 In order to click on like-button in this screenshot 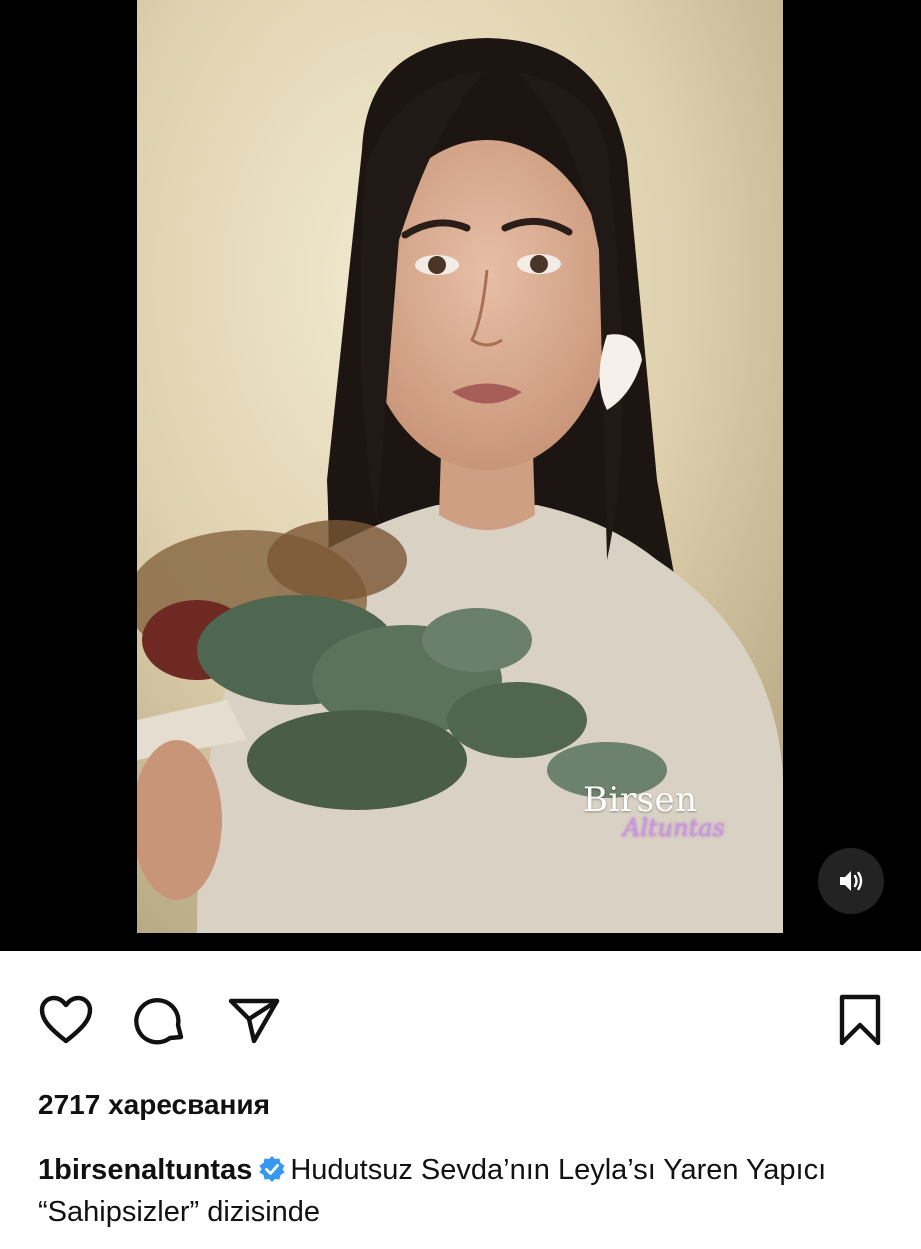, I will do `click(66, 1020)`.